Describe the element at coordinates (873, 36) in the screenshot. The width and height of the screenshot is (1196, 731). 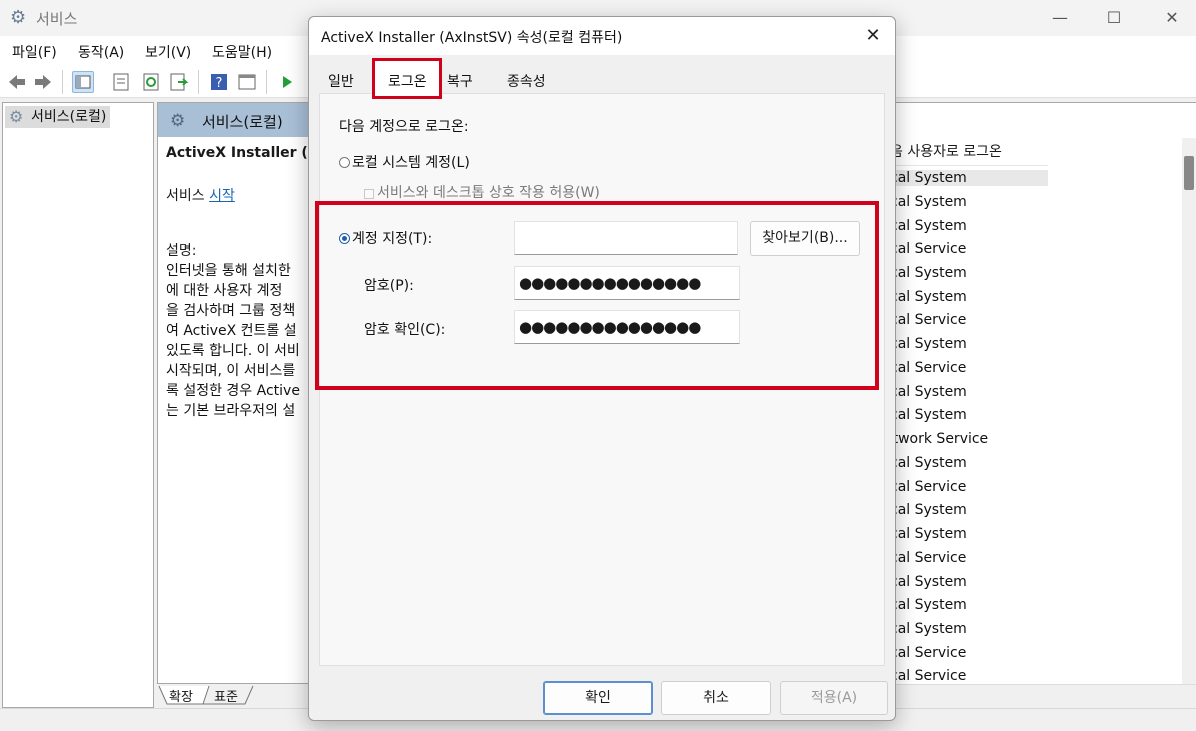
I see `dialog-close-button: ✕` at that location.